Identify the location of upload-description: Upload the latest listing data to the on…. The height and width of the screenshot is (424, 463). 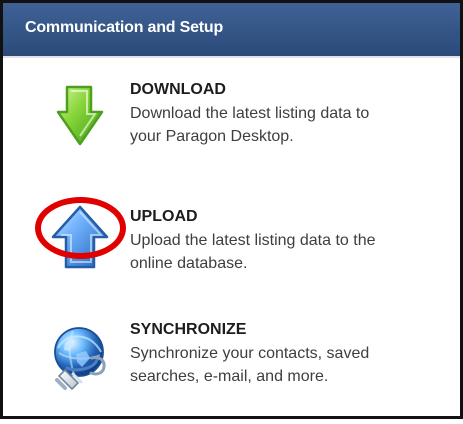
(292, 252).